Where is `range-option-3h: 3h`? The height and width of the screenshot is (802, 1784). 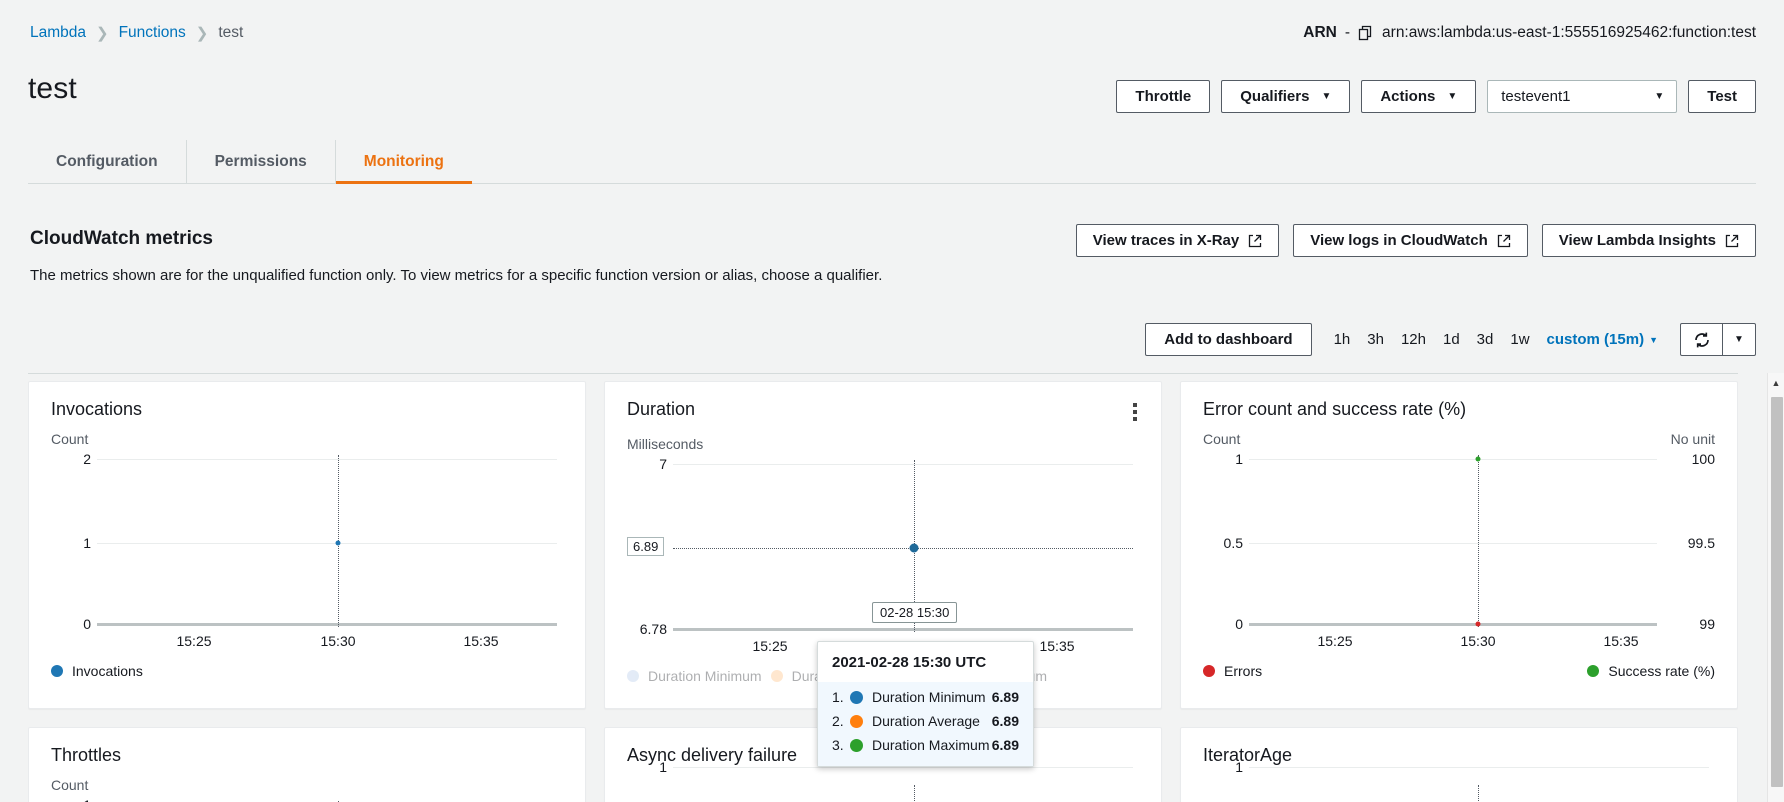
range-option-3h: 3h is located at coordinates (1375, 339).